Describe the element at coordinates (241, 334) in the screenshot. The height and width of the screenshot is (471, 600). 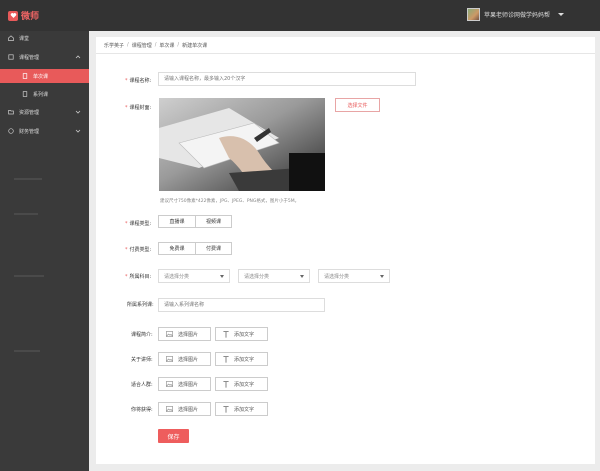
I see `intro-add-text-button: 添加文字` at that location.